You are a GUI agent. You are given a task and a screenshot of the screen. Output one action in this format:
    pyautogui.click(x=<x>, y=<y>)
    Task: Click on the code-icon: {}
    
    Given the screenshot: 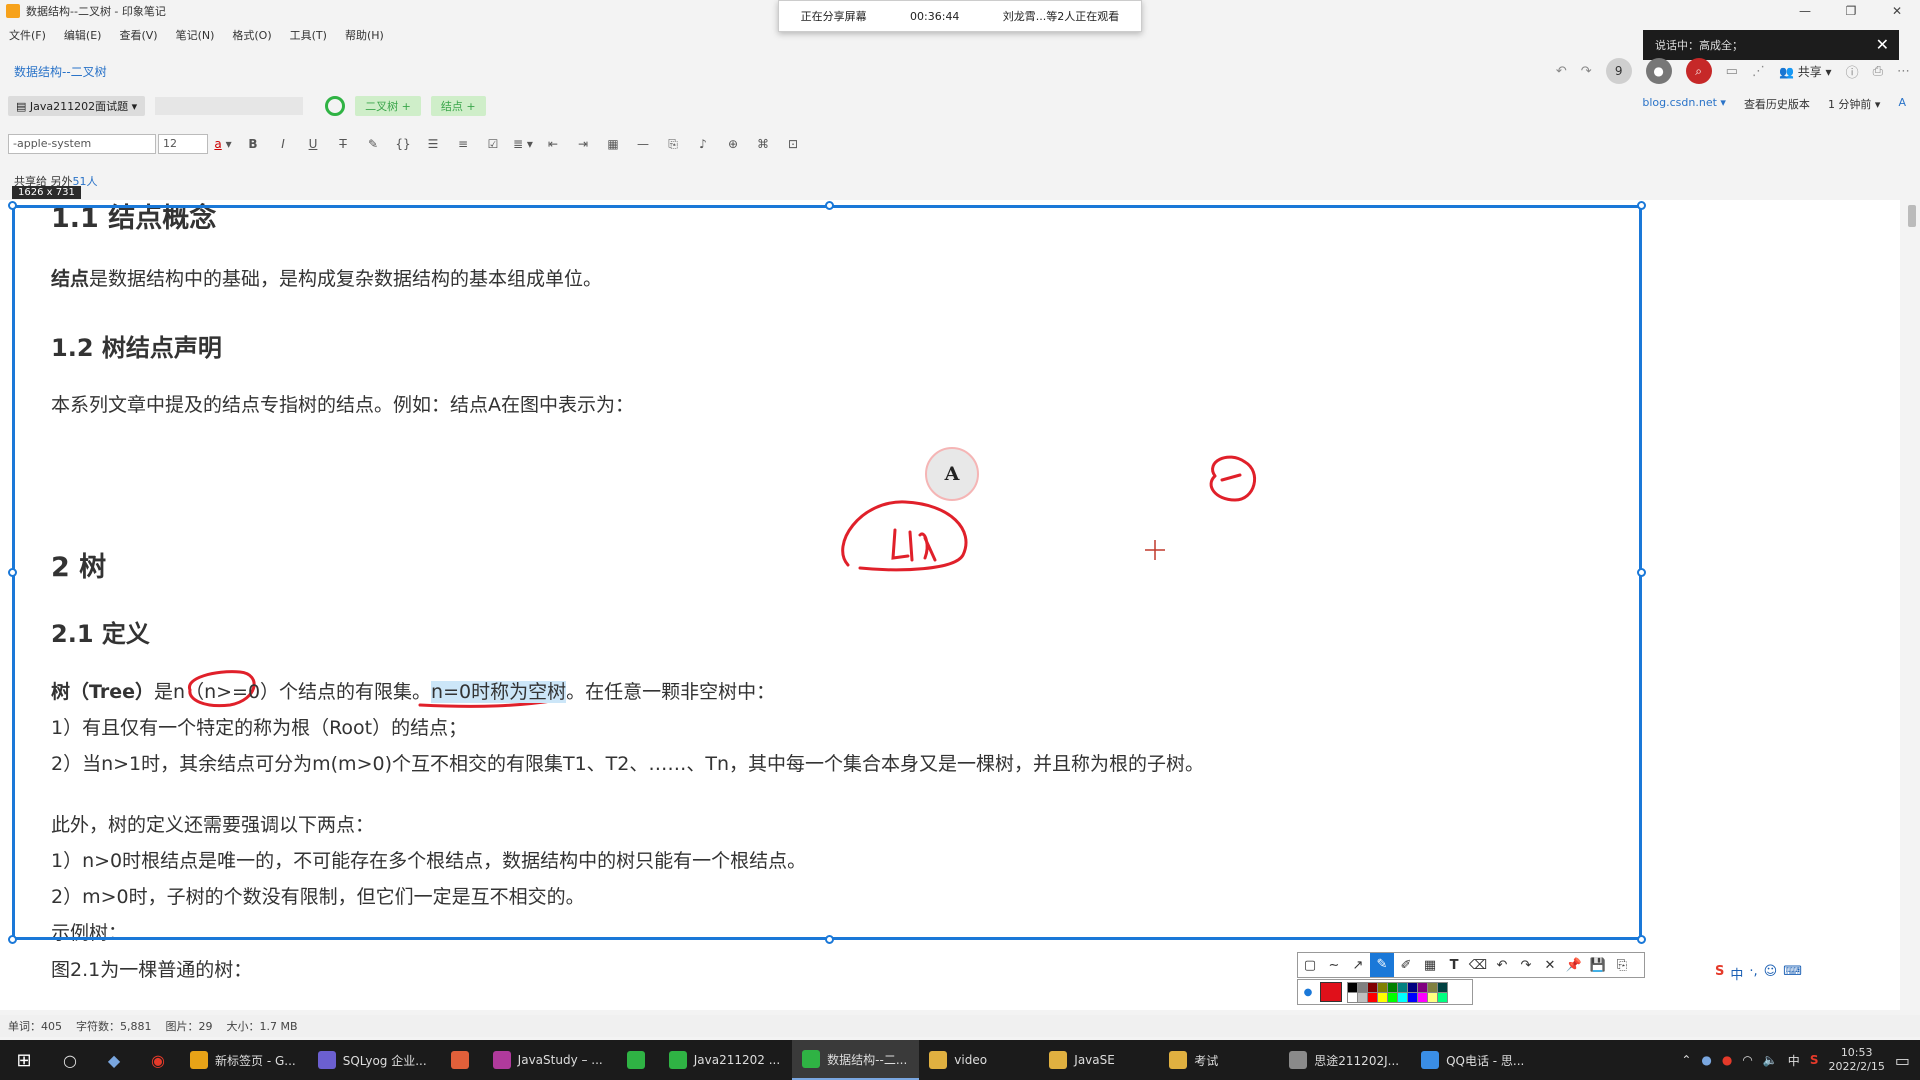 What is the action you would take?
    pyautogui.click(x=403, y=144)
    